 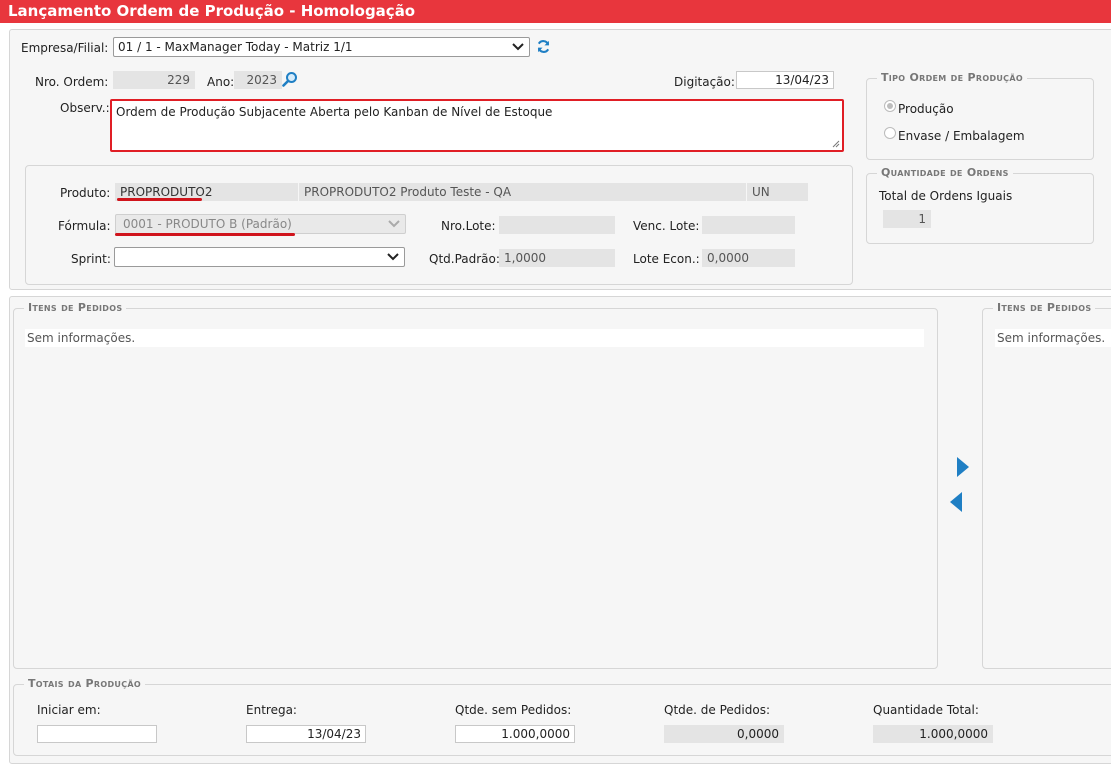 I want to click on radio-producao, so click(x=890, y=106).